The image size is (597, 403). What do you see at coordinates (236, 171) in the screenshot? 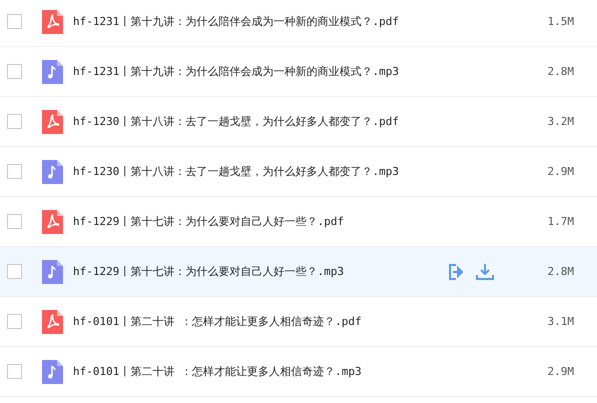
I see `file-name: hf-1230丨第十八讲：去了一趟戈壁，为什么好多人都变了？.mp3` at bounding box center [236, 171].